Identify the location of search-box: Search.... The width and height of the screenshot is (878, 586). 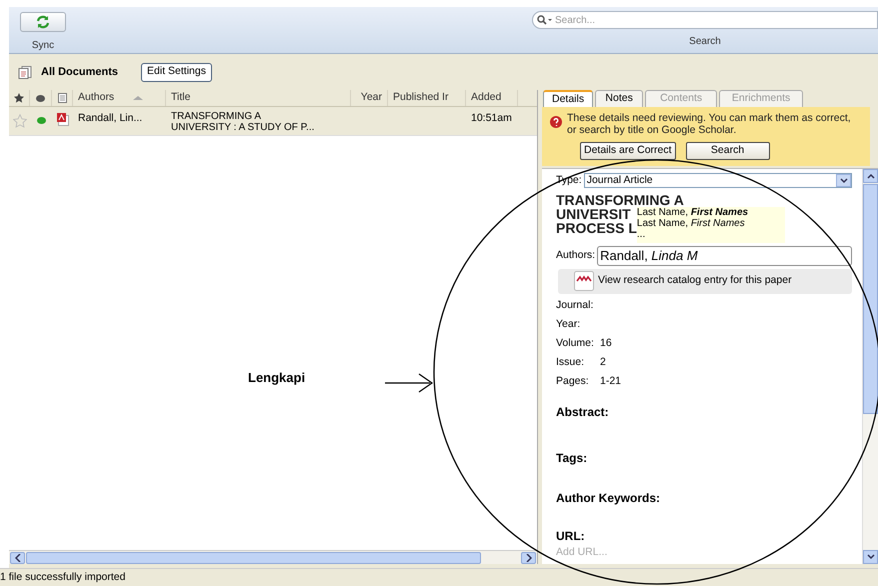
(705, 20).